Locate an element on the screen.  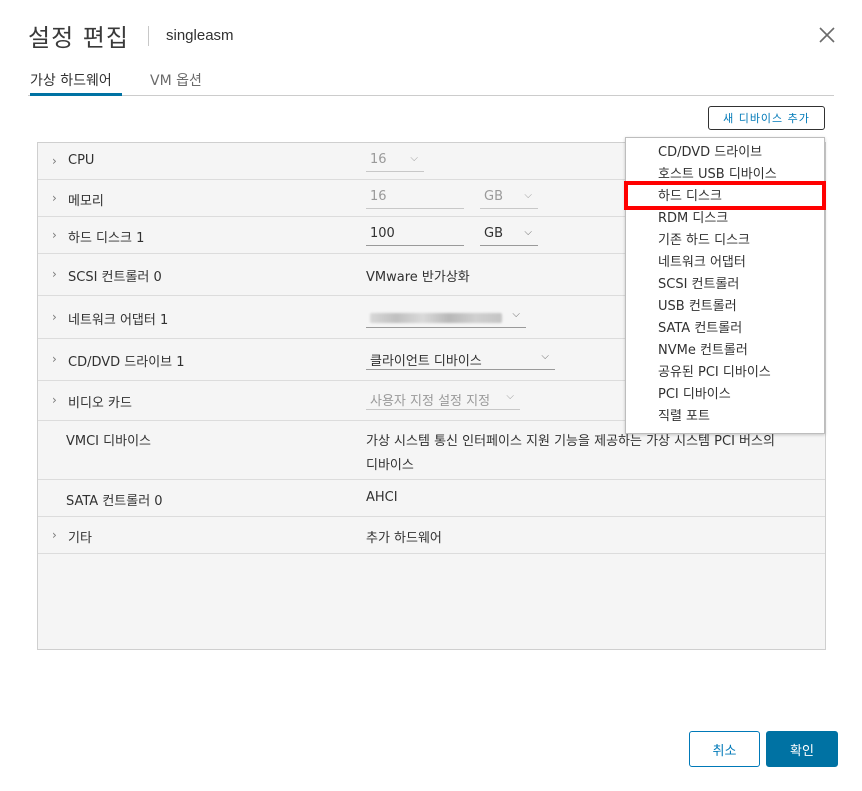
title-separator is located at coordinates (148, 36).